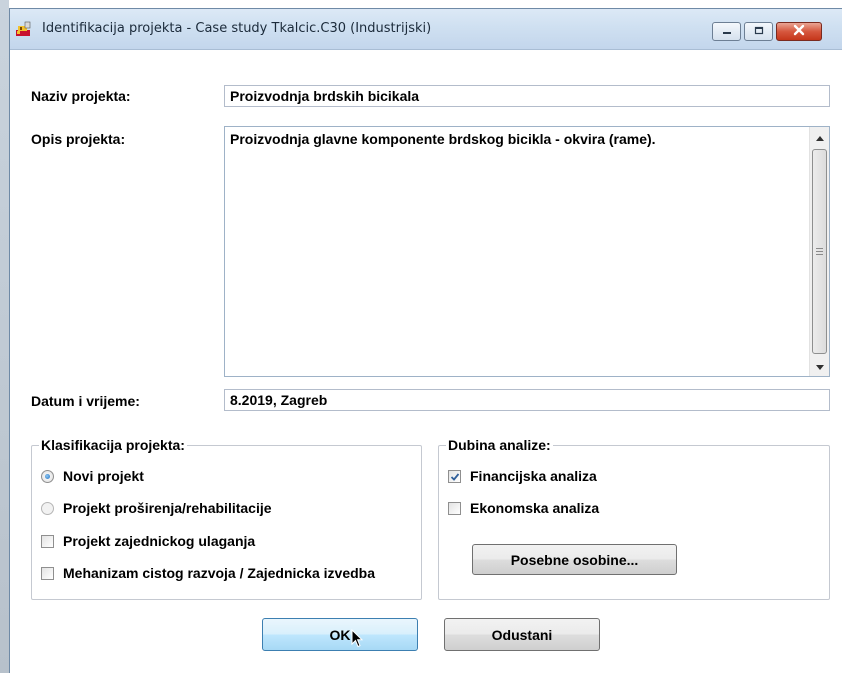  I want to click on maximize-button, so click(758, 31).